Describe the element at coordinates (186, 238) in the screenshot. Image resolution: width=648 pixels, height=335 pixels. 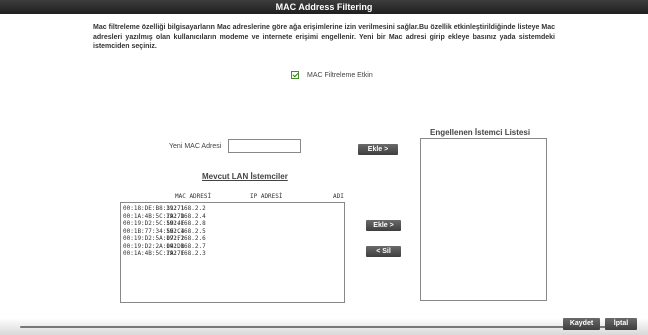
I see `client-ip: 192.168.2.6` at that location.